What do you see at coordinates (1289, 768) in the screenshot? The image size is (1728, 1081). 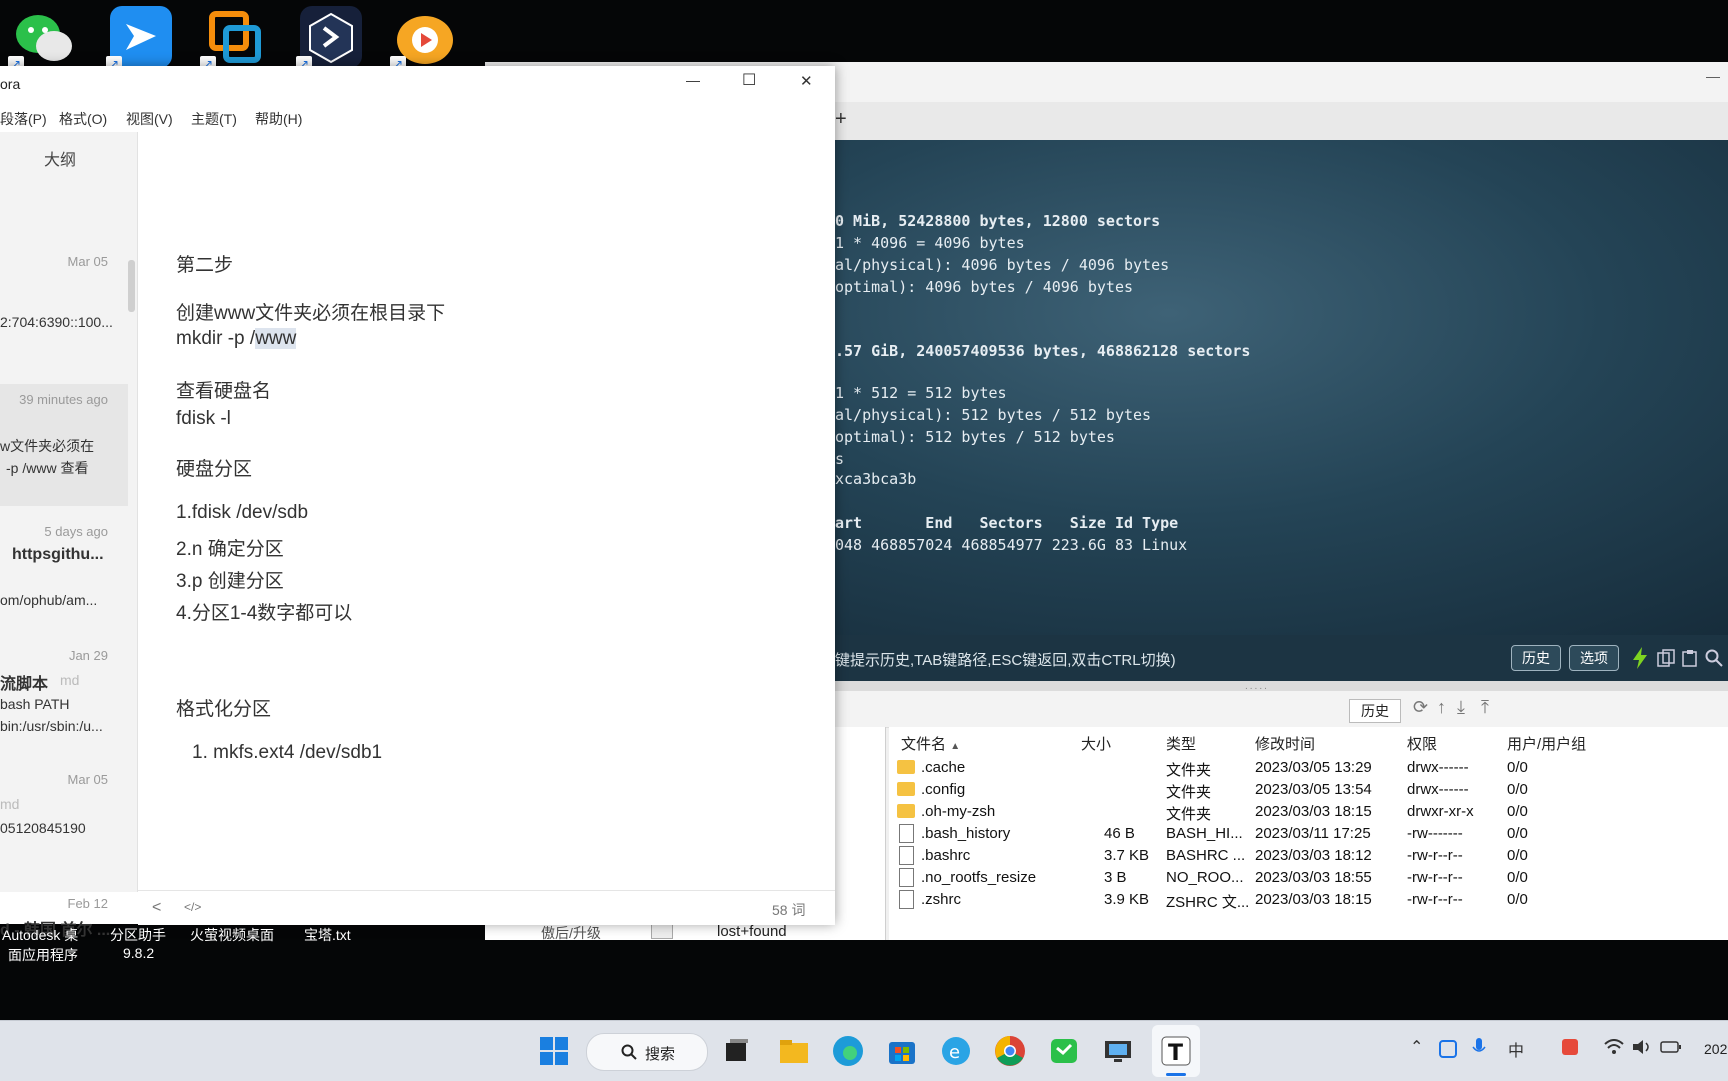 I see `table-row: .cache 文件夹 2023/03/05 13:29 drwx------ 0/0` at bounding box center [1289, 768].